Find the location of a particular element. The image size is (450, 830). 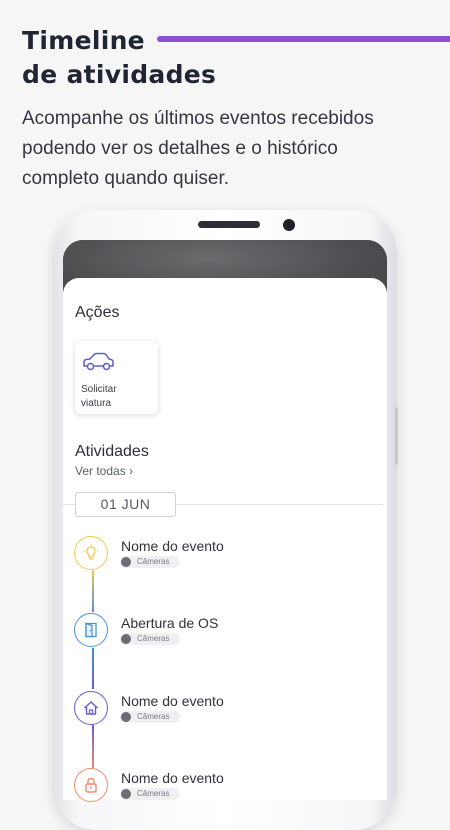

action-label: Solicitar viatura is located at coordinates (118, 397).